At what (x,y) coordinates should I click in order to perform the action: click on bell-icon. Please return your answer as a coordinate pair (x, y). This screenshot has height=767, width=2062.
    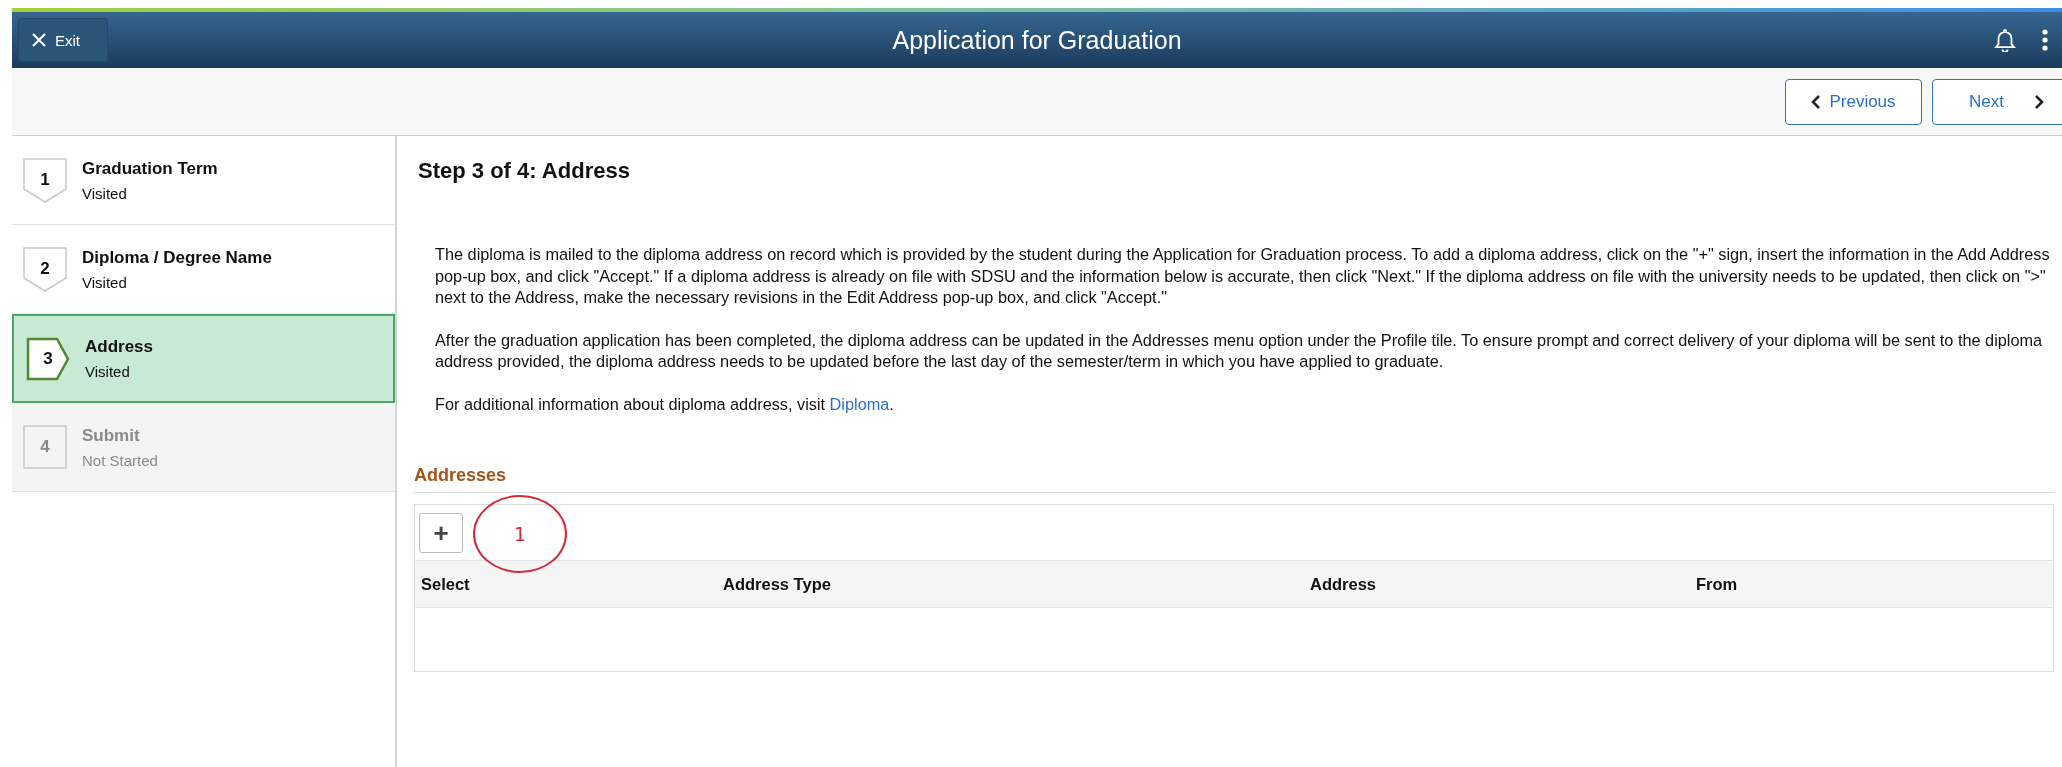
    Looking at the image, I should click on (2005, 40).